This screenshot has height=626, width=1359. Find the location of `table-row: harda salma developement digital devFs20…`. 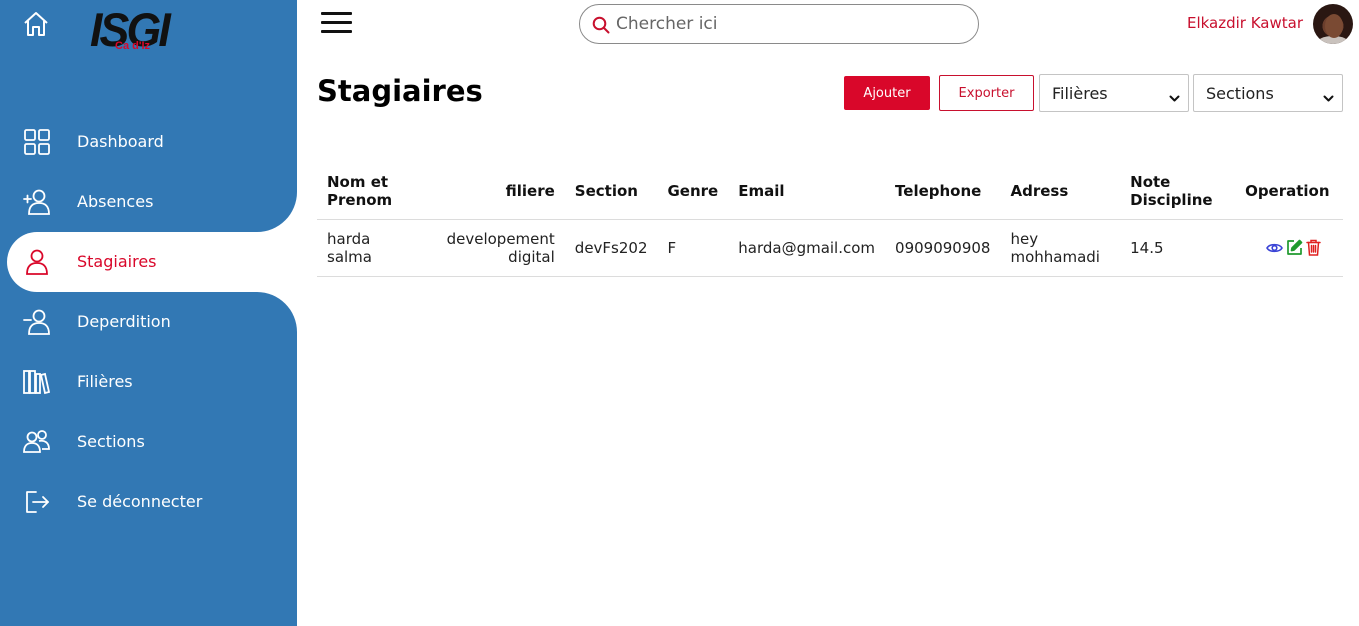

table-row: harda salma developement digital devFs20… is located at coordinates (830, 248).